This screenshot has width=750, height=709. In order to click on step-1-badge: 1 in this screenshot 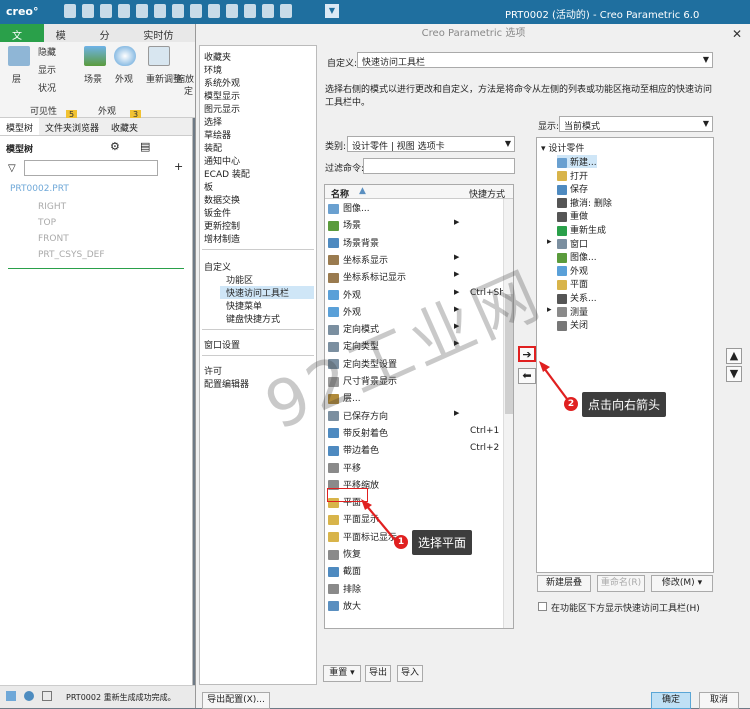, I will do `click(401, 542)`.